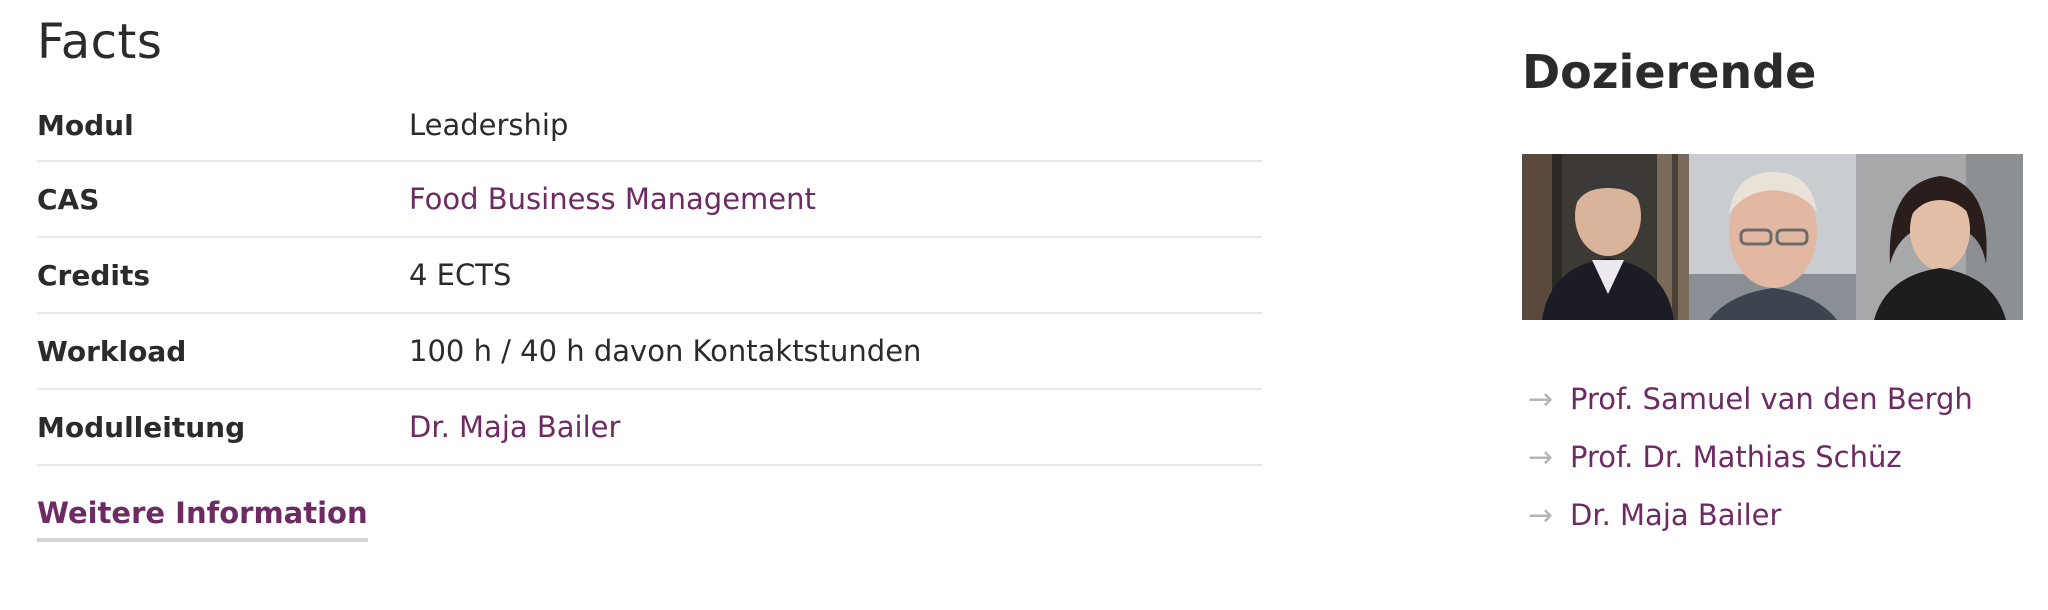  I want to click on portrait-photo-woman-dark-hair, so click(1939, 237).